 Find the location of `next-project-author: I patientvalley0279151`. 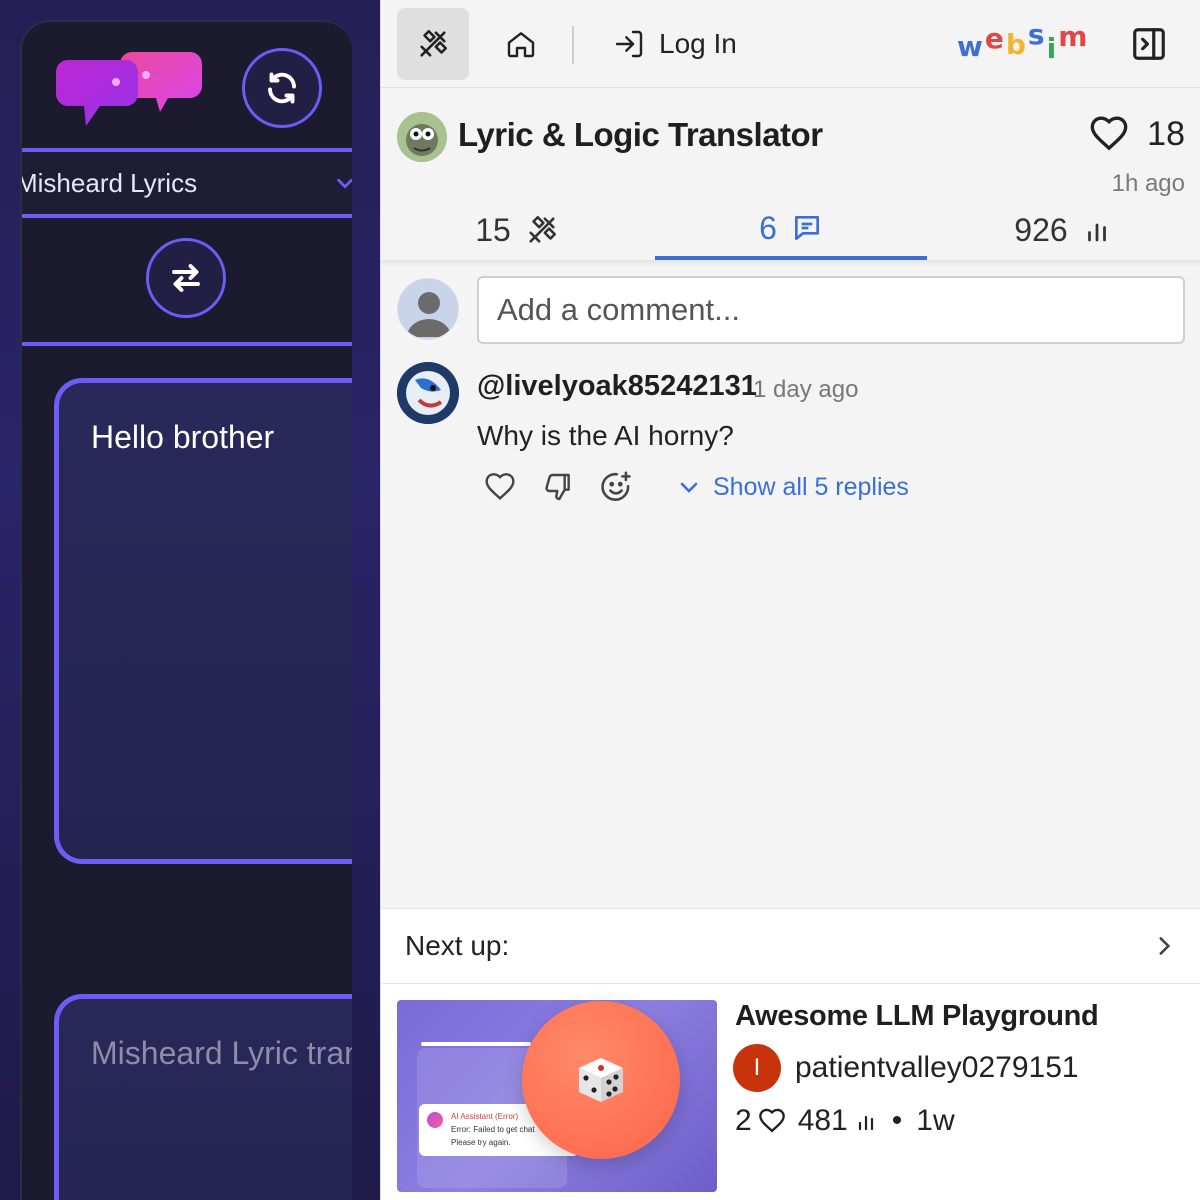

next-project-author: I patientvalley0279151 is located at coordinates (906, 1068).